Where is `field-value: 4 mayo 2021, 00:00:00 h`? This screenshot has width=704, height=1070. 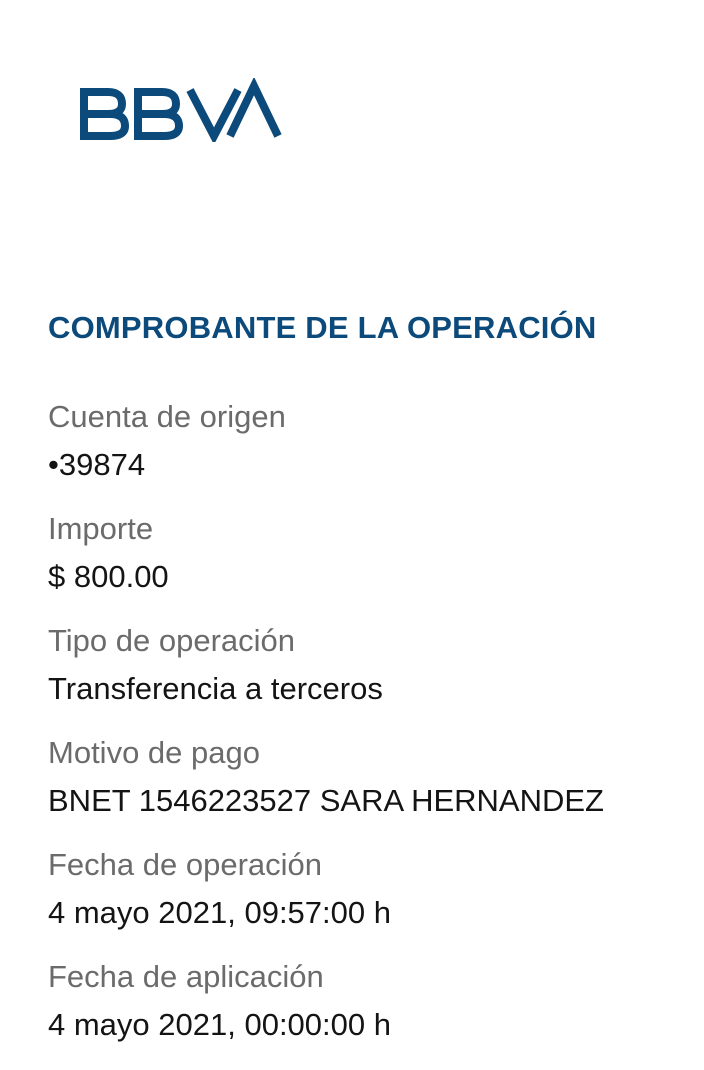 field-value: 4 mayo 2021, 00:00:00 h is located at coordinates (219, 1024).